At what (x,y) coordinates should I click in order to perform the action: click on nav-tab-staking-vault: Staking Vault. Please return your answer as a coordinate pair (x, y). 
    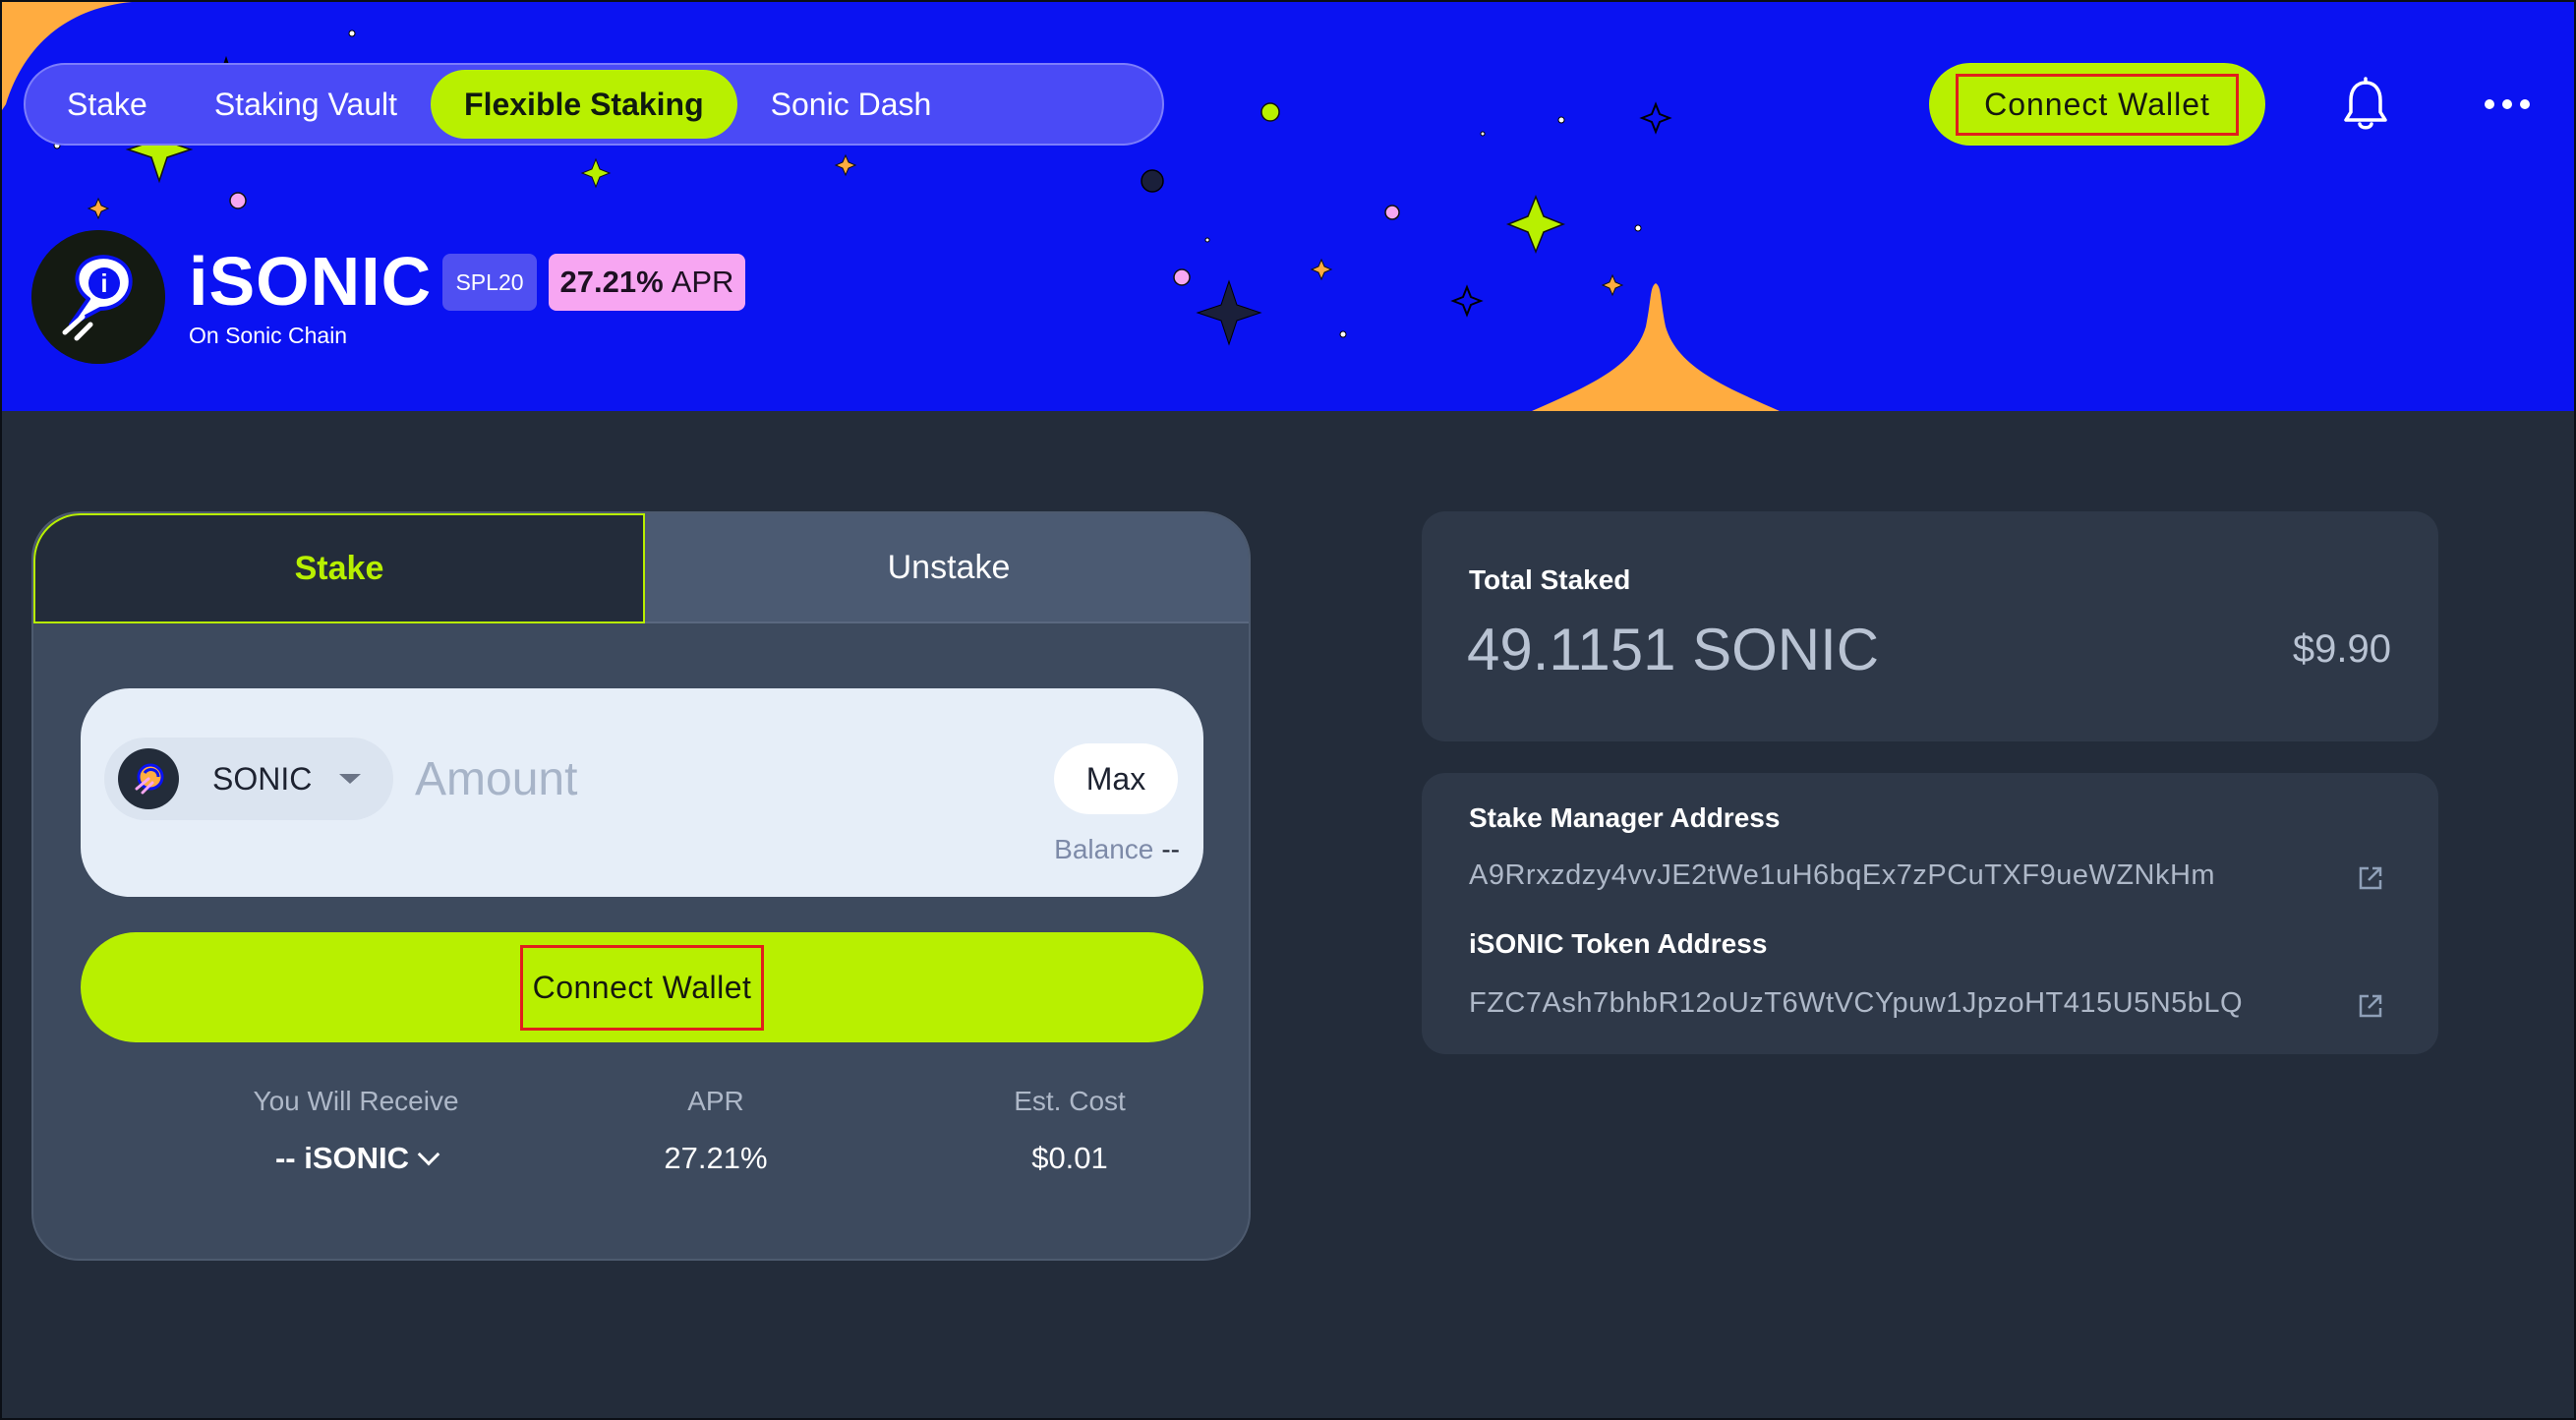
    Looking at the image, I should click on (306, 104).